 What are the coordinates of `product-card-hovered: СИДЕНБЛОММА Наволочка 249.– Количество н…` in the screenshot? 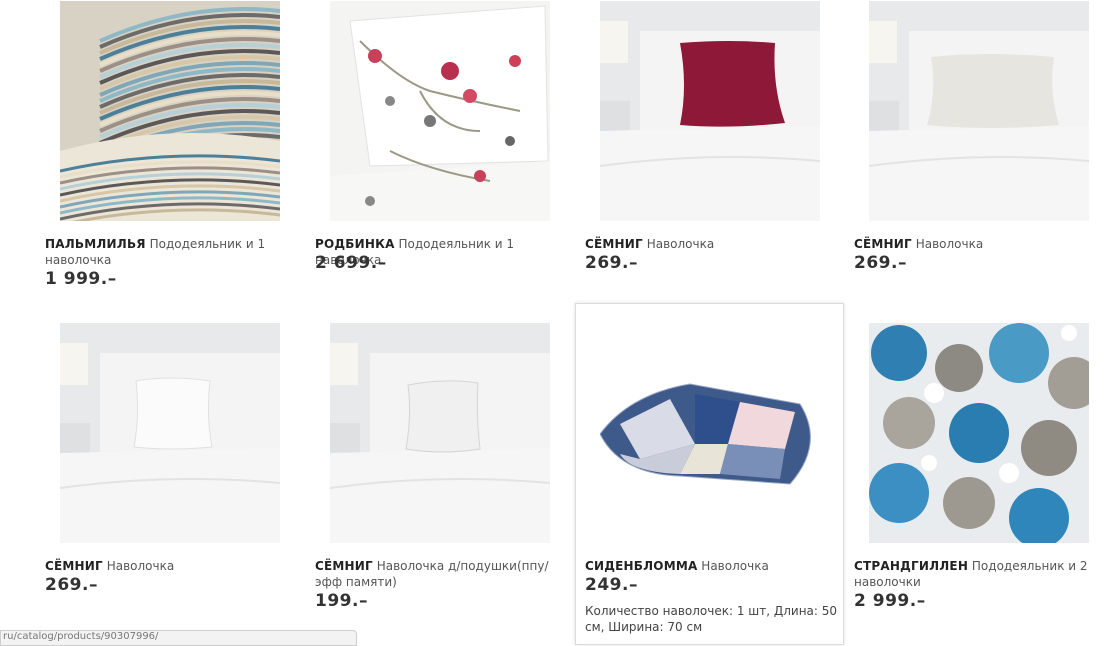 It's located at (709, 474).